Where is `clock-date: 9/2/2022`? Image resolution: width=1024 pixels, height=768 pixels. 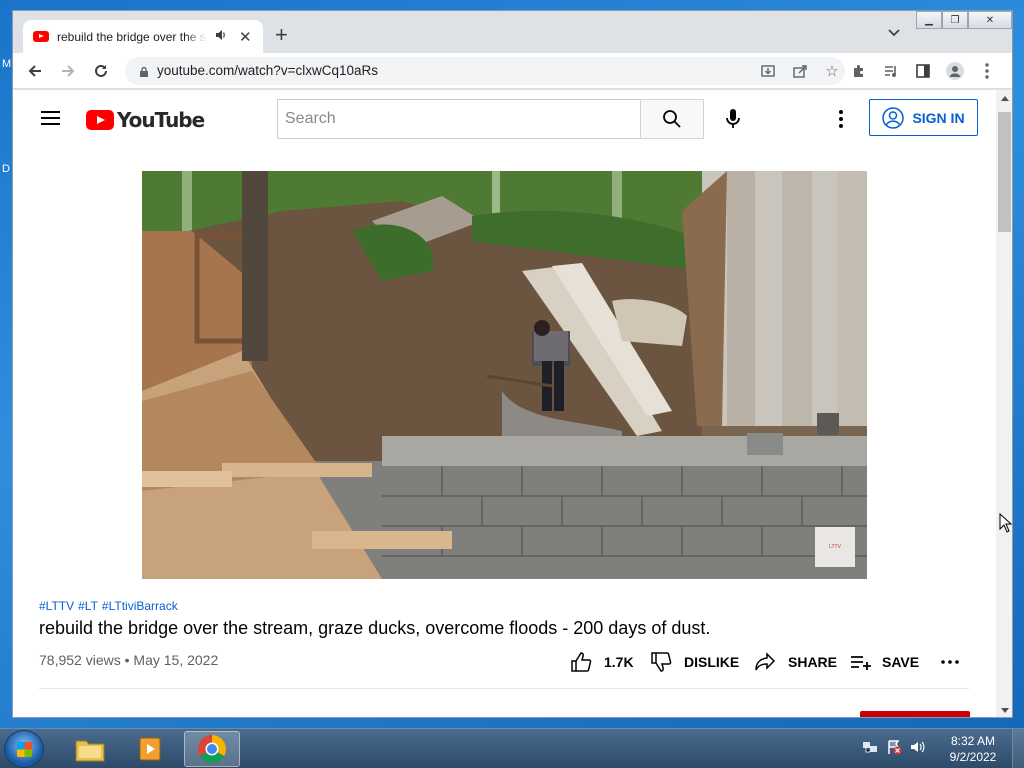
clock-date: 9/2/2022 is located at coordinates (973, 757).